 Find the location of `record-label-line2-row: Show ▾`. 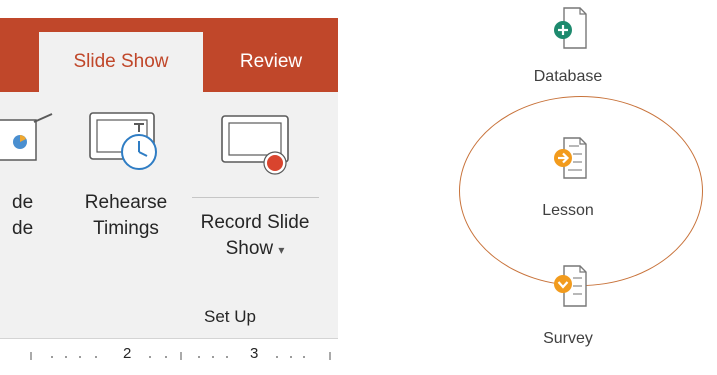

record-label-line2-row: Show ▾ is located at coordinates (255, 249).